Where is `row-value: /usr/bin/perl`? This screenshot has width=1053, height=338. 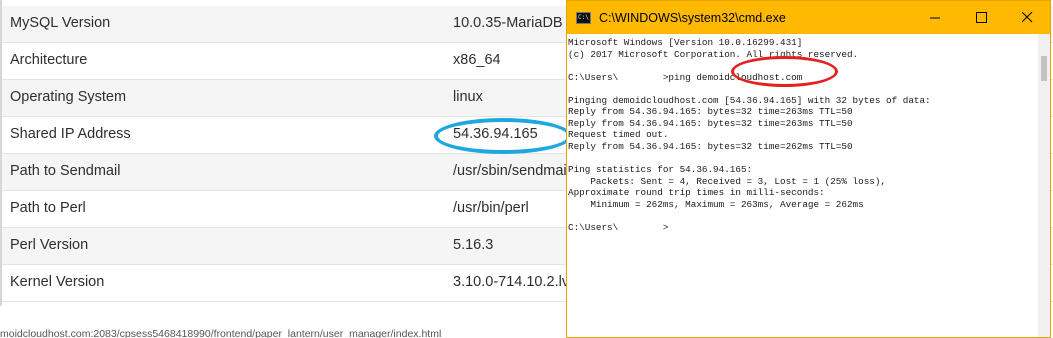 row-value: /usr/bin/perl is located at coordinates (491, 208).